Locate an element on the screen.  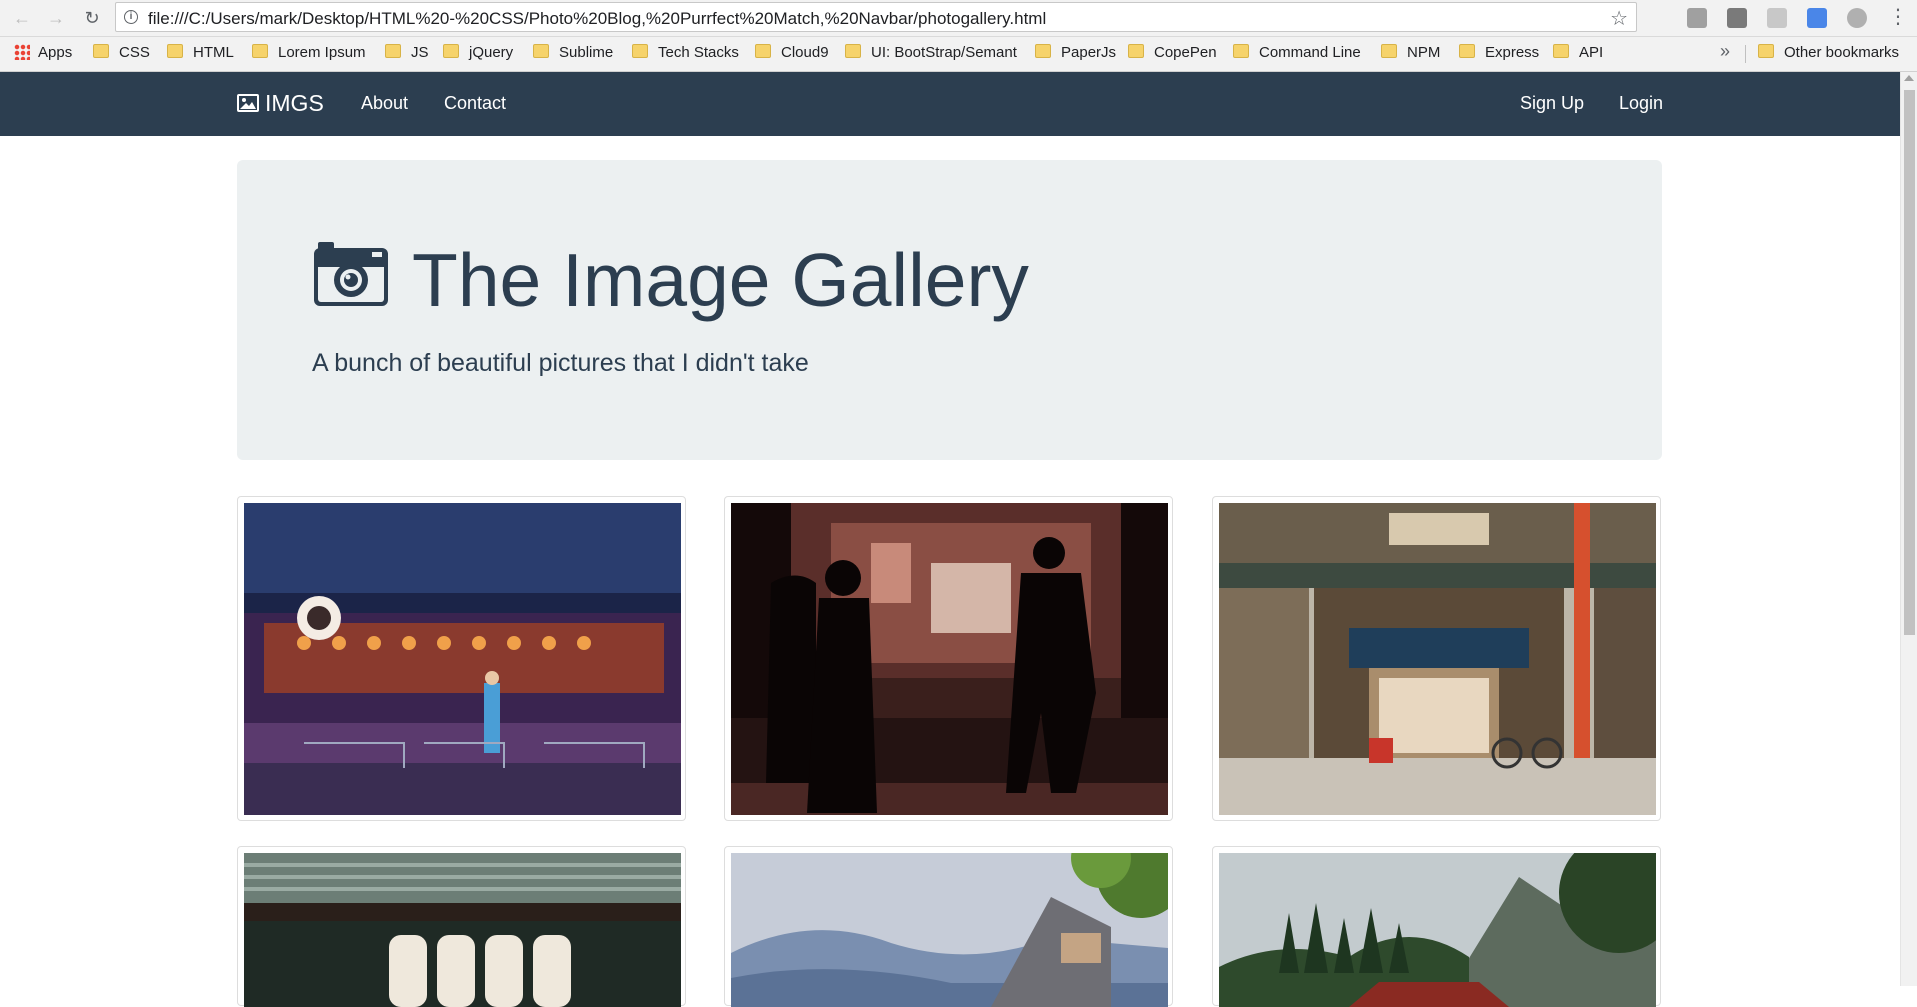
nav-contact: Contact is located at coordinates (475, 103).